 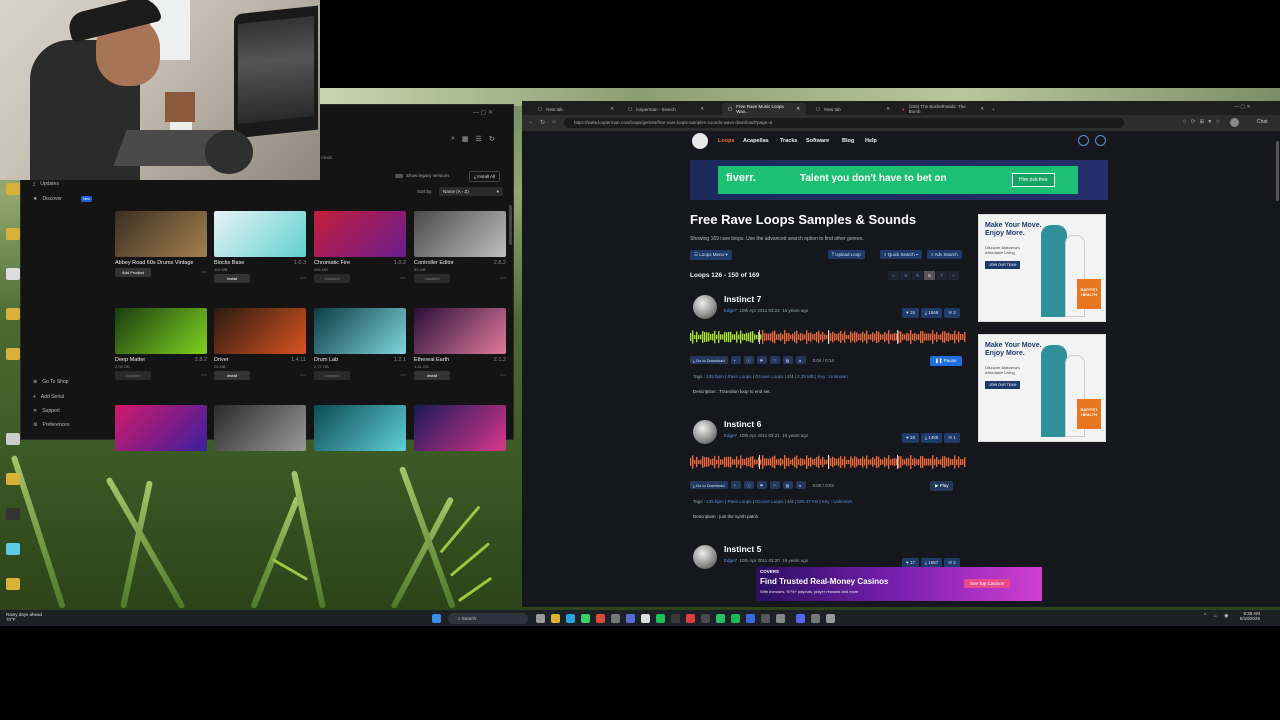 What do you see at coordinates (941, 275) in the screenshot?
I see `page-link: 7` at bounding box center [941, 275].